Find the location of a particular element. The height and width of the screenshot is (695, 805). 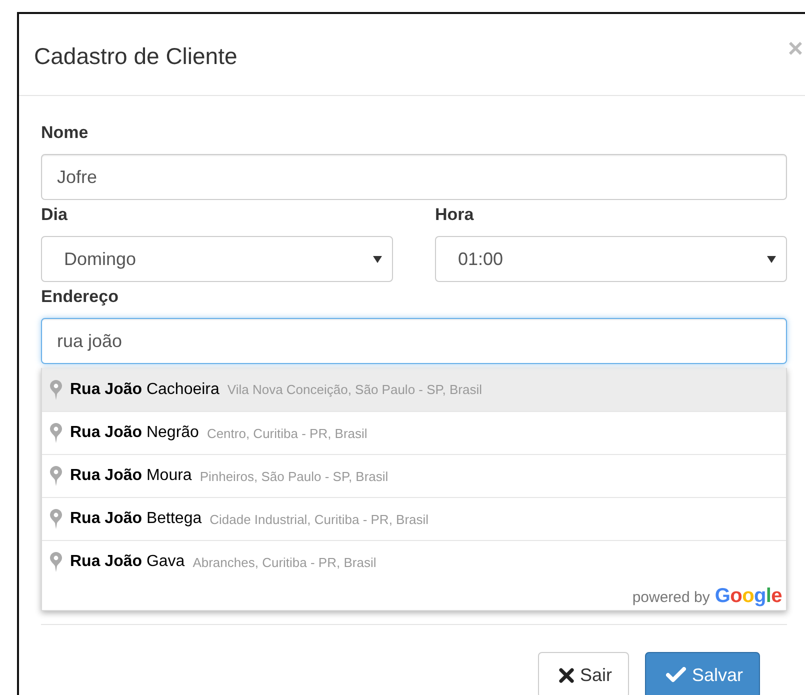

field-label: Nome is located at coordinates (65, 133).